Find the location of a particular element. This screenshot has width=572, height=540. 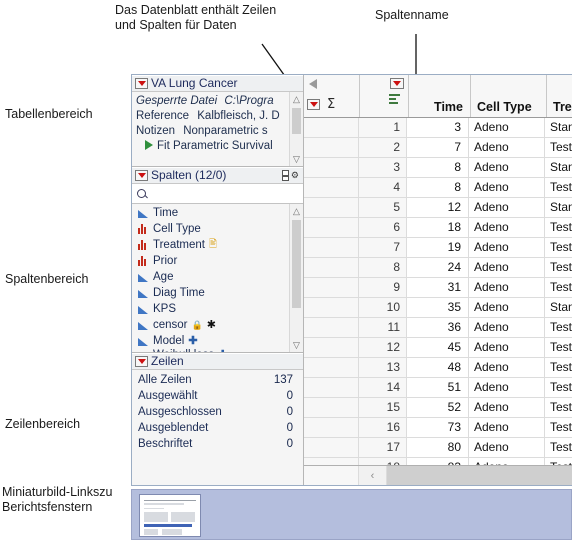

row-number: 3 is located at coordinates (383, 167).